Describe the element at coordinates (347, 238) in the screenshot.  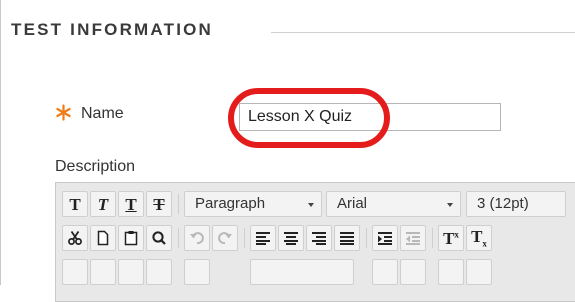
I see `align-justify-icon` at that location.